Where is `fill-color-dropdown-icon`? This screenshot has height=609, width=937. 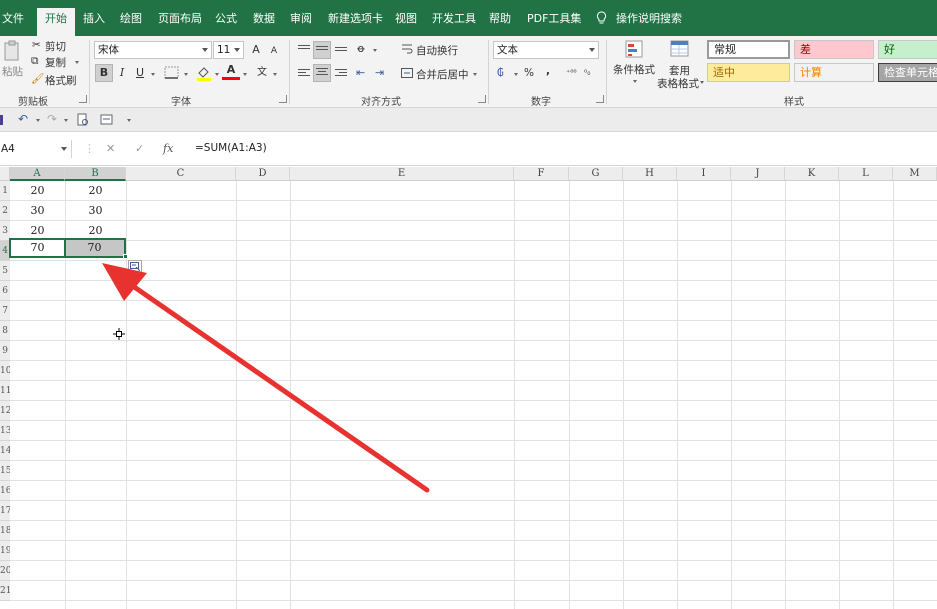 fill-color-dropdown-icon is located at coordinates (217, 74).